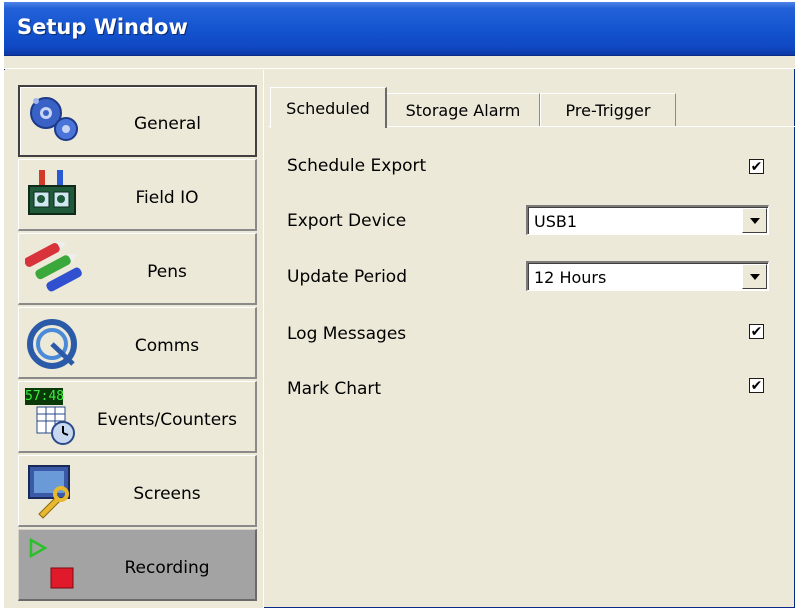 Image resolution: width=801 pixels, height=608 pixels. What do you see at coordinates (167, 345) in the screenshot?
I see `sidebar-item-label: Comms` at bounding box center [167, 345].